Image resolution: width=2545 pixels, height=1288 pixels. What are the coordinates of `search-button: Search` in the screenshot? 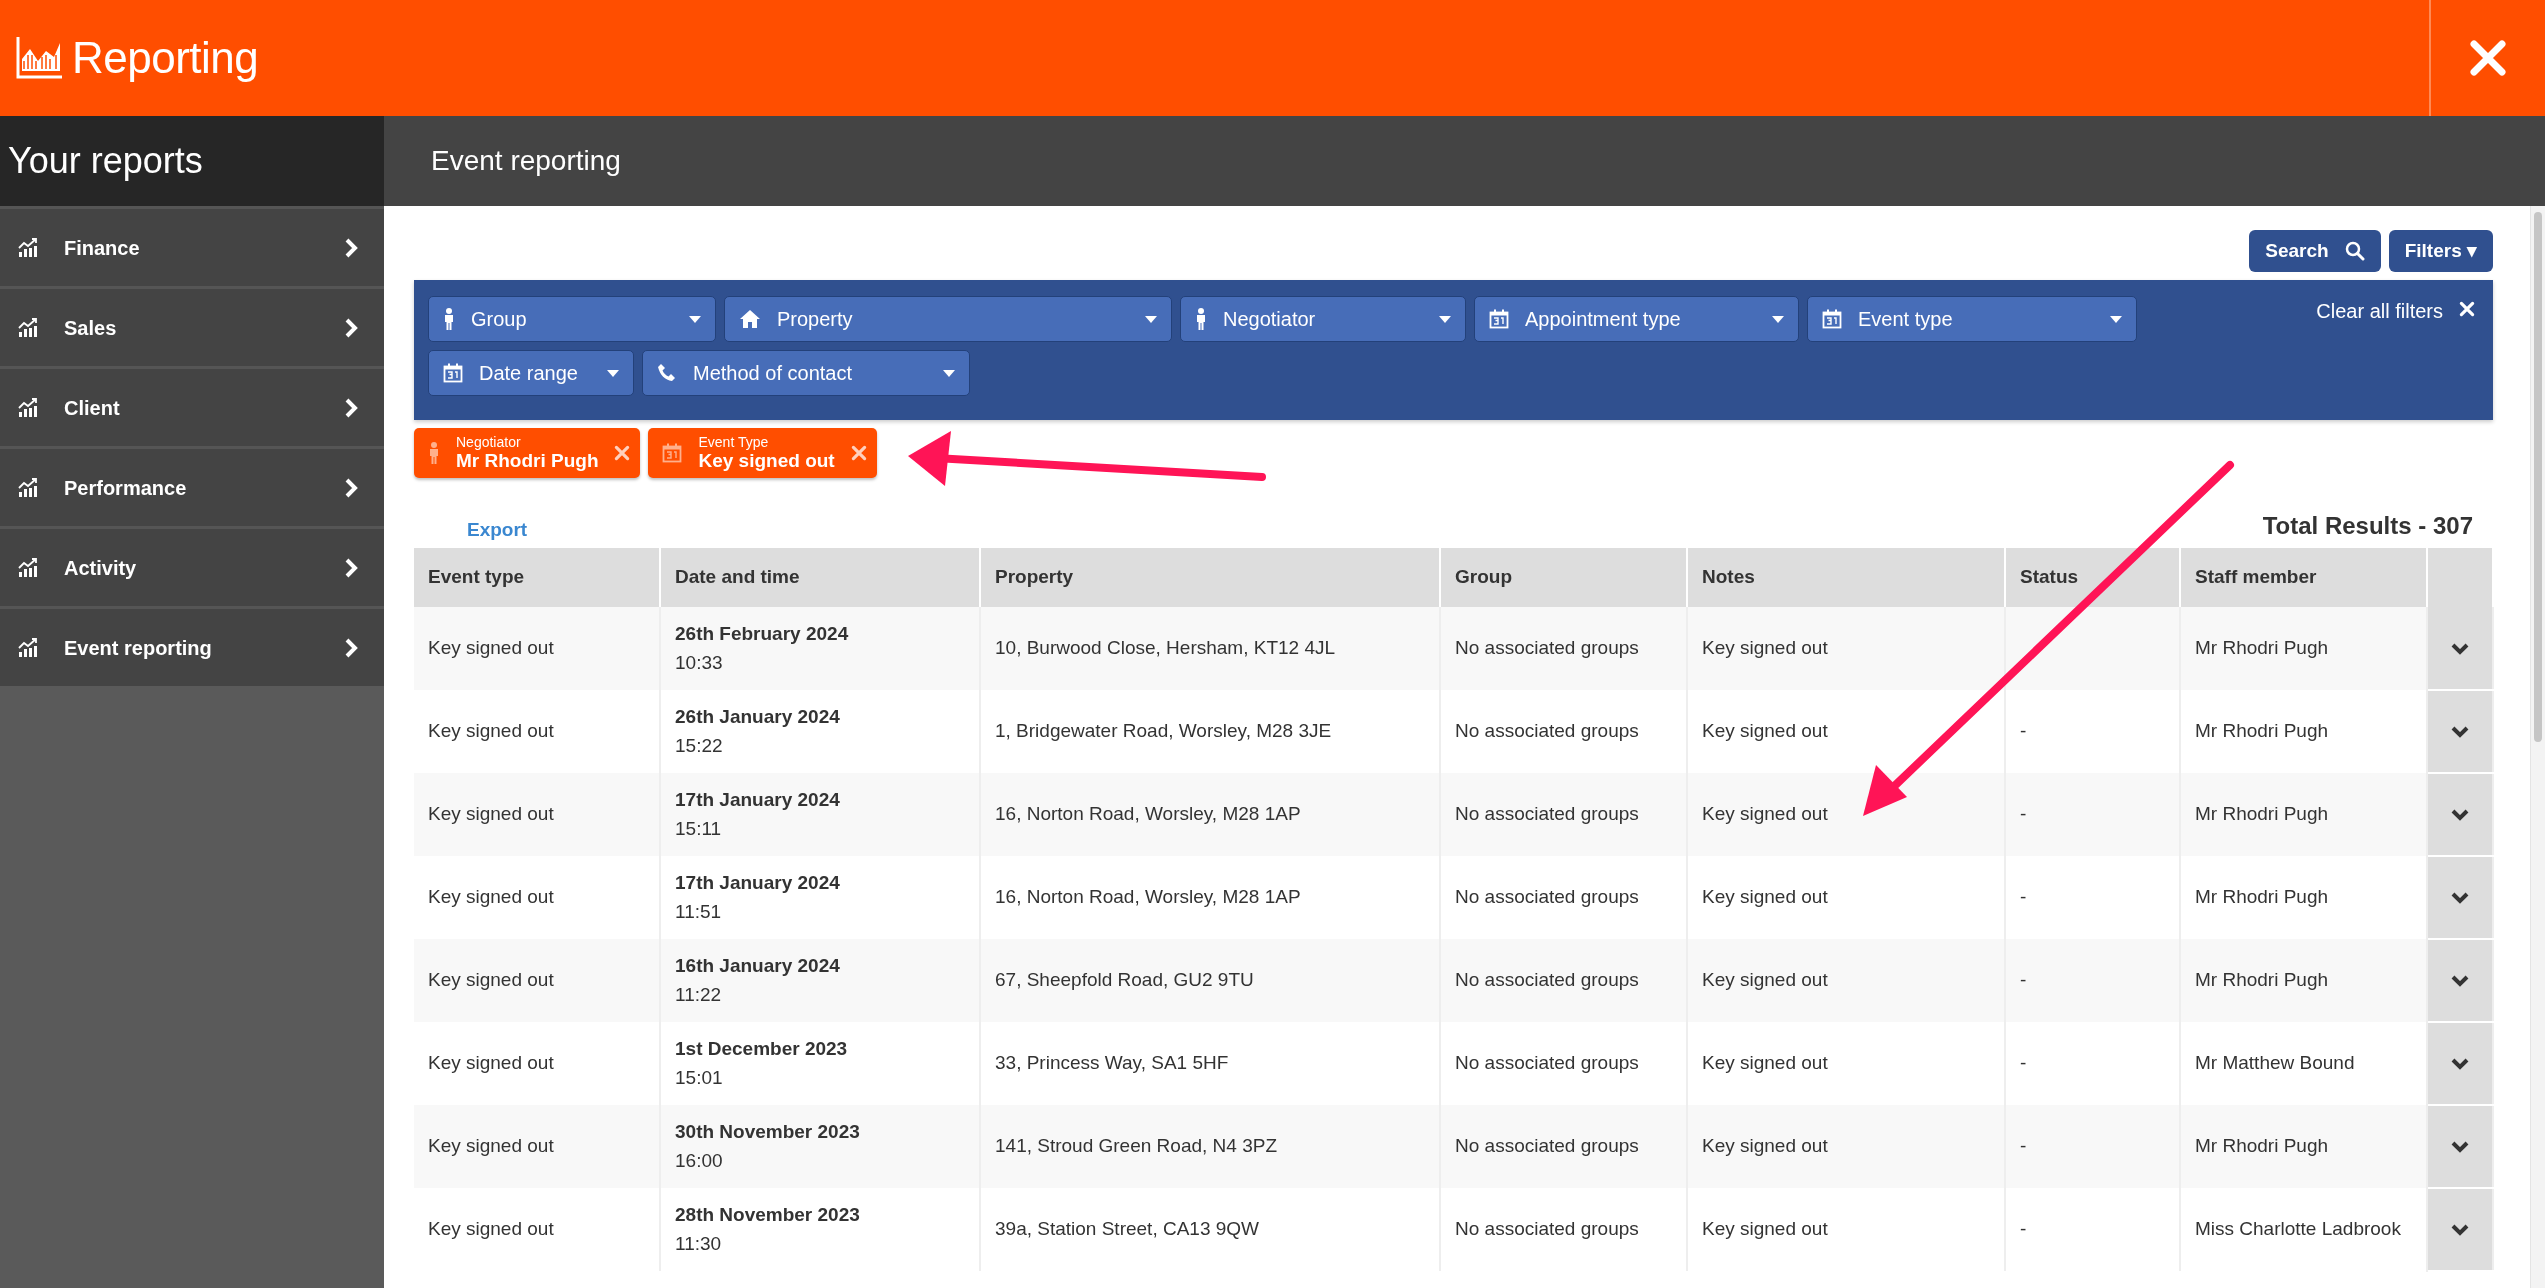 It's located at (2315, 251).